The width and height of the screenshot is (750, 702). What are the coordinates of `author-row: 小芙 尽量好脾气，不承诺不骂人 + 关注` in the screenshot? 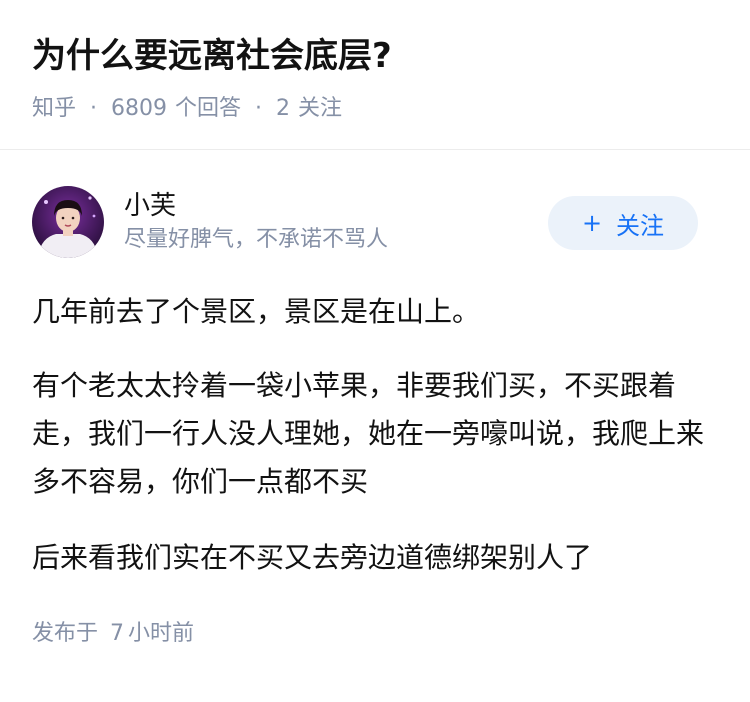 It's located at (375, 222).